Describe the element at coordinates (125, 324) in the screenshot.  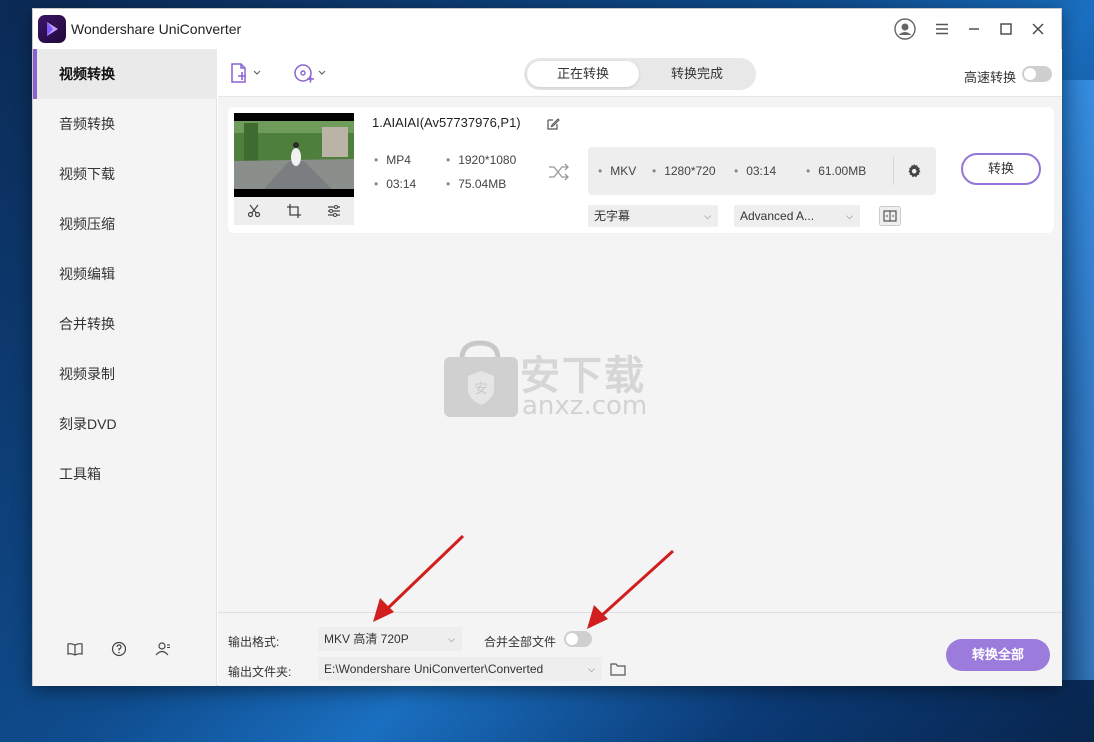
I see `sidebar-item-merge: 合并转换` at that location.